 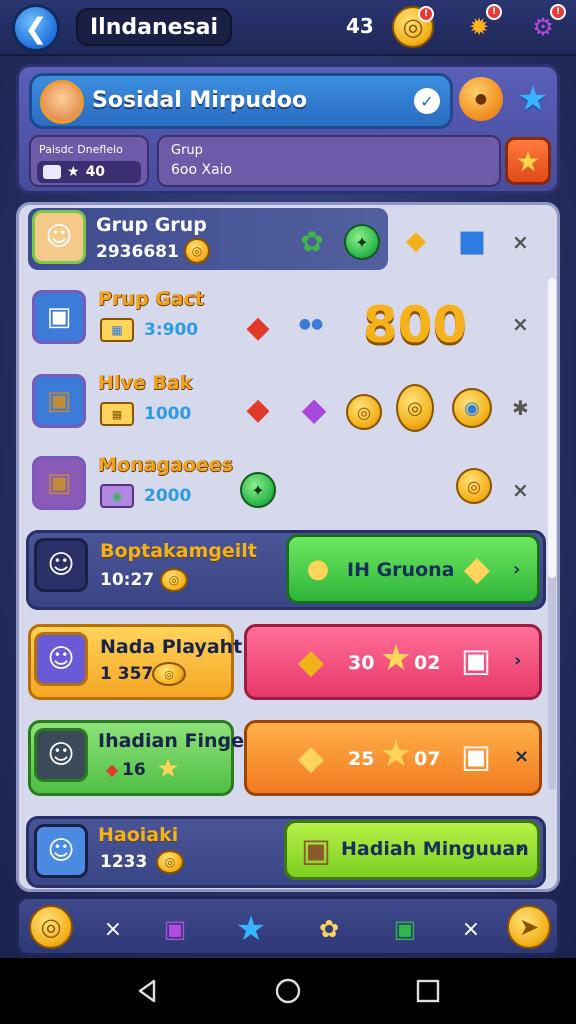 What do you see at coordinates (288, 926) in the screenshot?
I see `bottom-nav: ◎ × ▣ ★ ✿ ▣ × ➤` at bounding box center [288, 926].